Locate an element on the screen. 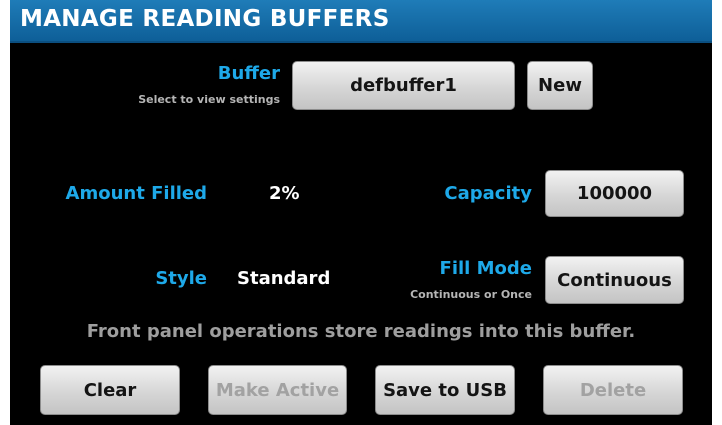  buffer-sublabel: Select to view settings is located at coordinates (209, 99).